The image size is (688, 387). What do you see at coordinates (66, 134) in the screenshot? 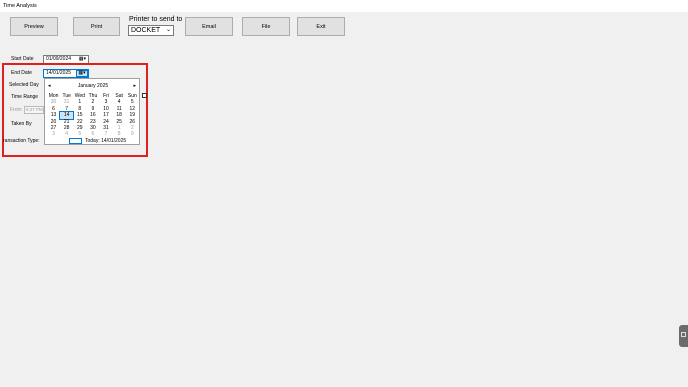
I see `calendar-day: 4` at bounding box center [66, 134].